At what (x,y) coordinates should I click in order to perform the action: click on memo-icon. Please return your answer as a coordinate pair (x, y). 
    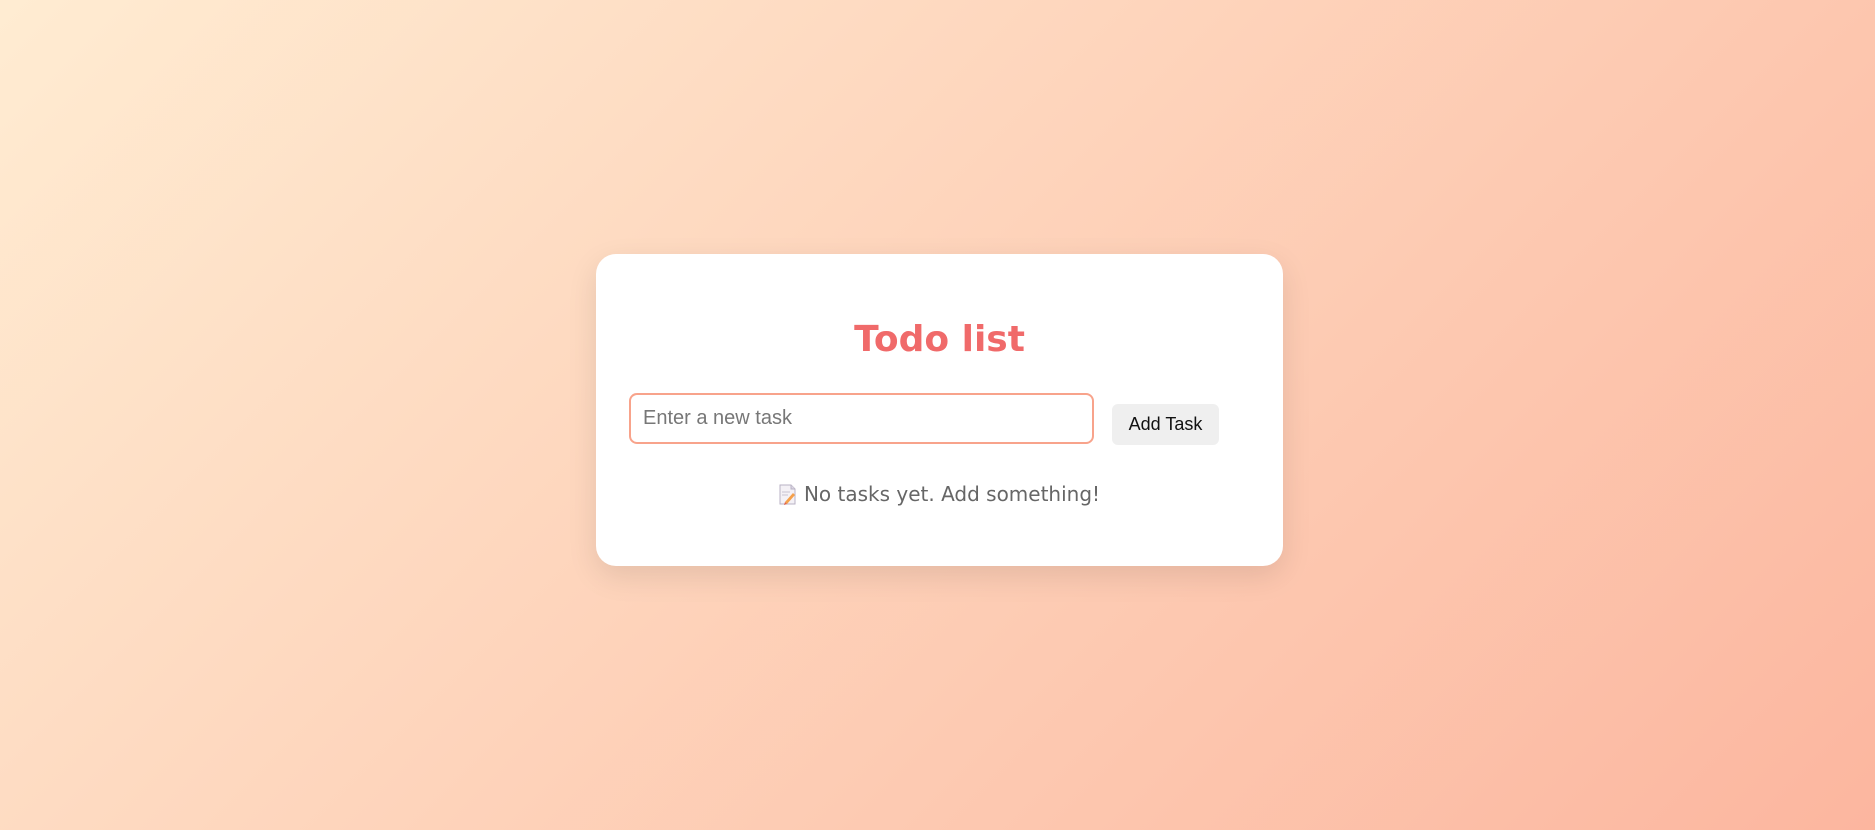
    Looking at the image, I should click on (787, 494).